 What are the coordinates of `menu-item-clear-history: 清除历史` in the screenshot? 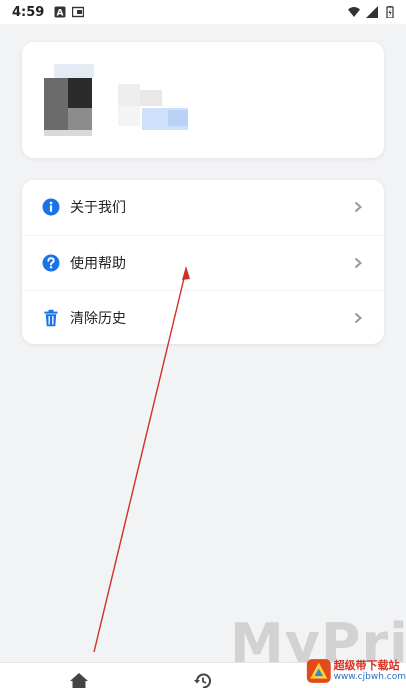 It's located at (203, 317).